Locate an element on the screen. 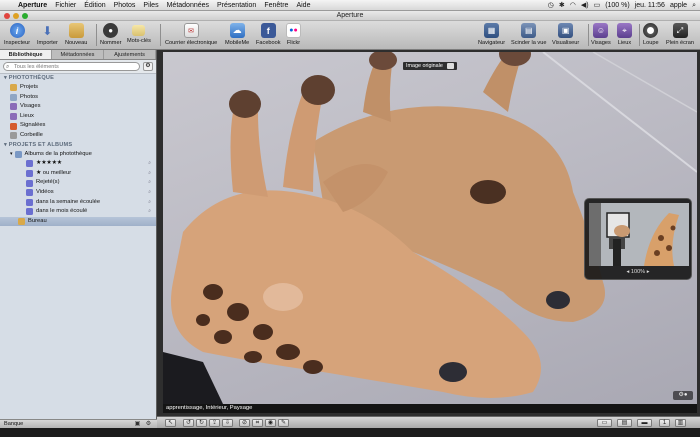  loupe-button: Loupe is located at coordinates (651, 34).